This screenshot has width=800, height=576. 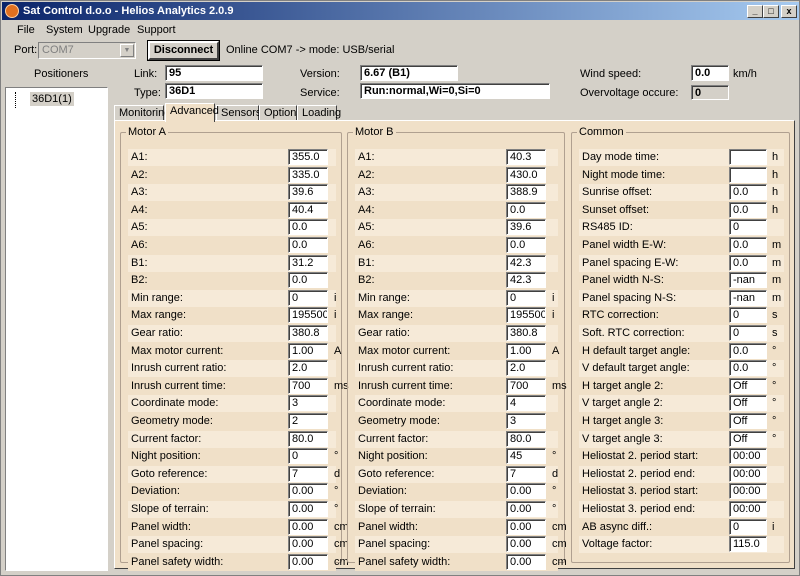 What do you see at coordinates (280, 113) in the screenshot?
I see `tab-options: Options` at bounding box center [280, 113].